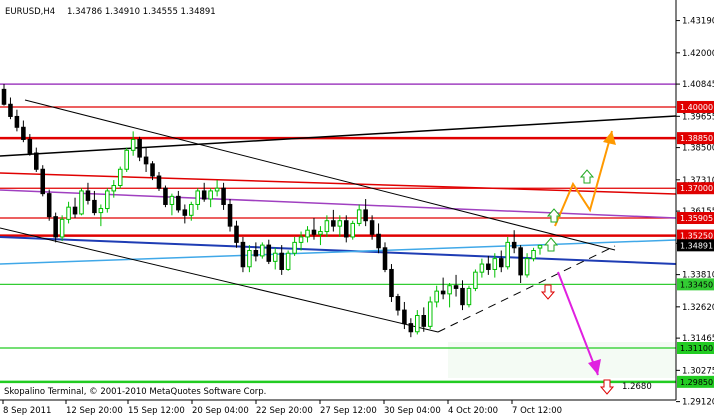 The height and width of the screenshot is (416, 714). I want to click on time-tick-label: 8 Sep 2011, so click(27, 411).